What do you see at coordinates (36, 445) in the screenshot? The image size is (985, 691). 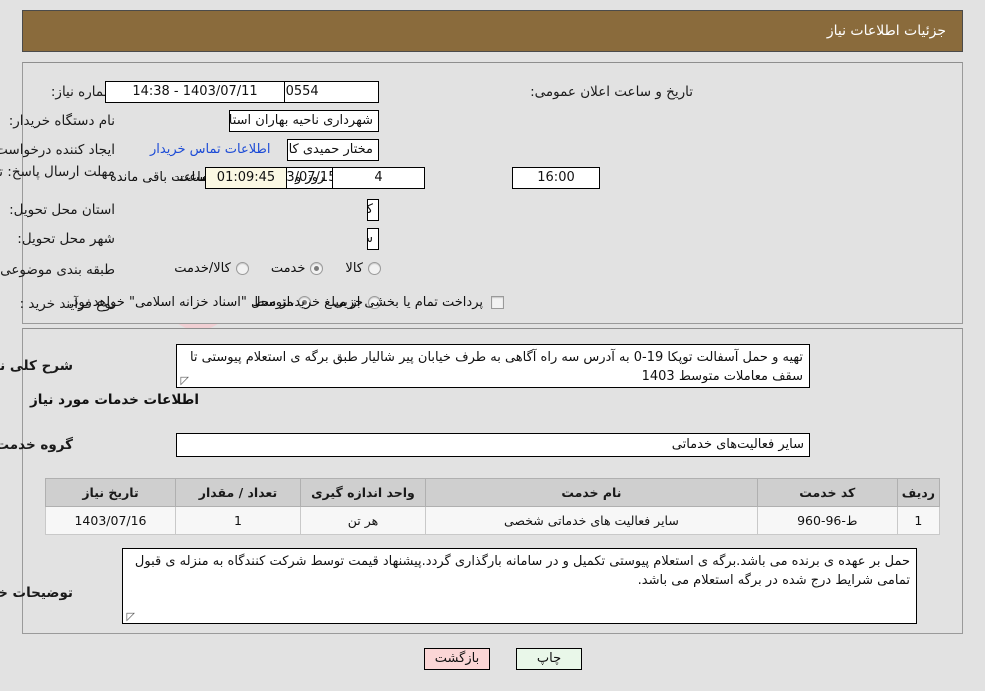 I see `service-group-label: گروه خدمت:` at bounding box center [36, 445].